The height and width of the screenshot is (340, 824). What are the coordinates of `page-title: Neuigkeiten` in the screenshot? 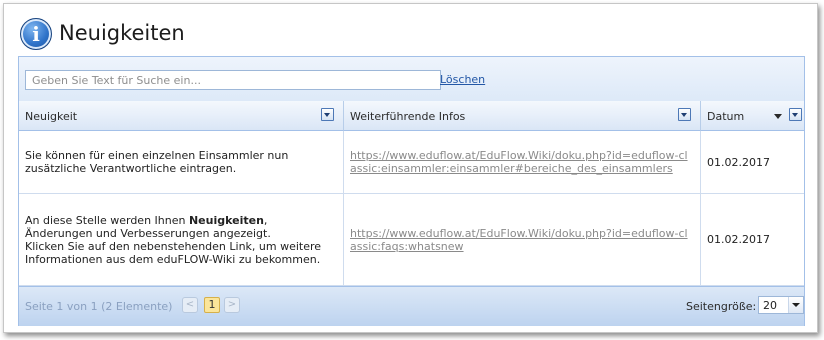 It's located at (122, 33).